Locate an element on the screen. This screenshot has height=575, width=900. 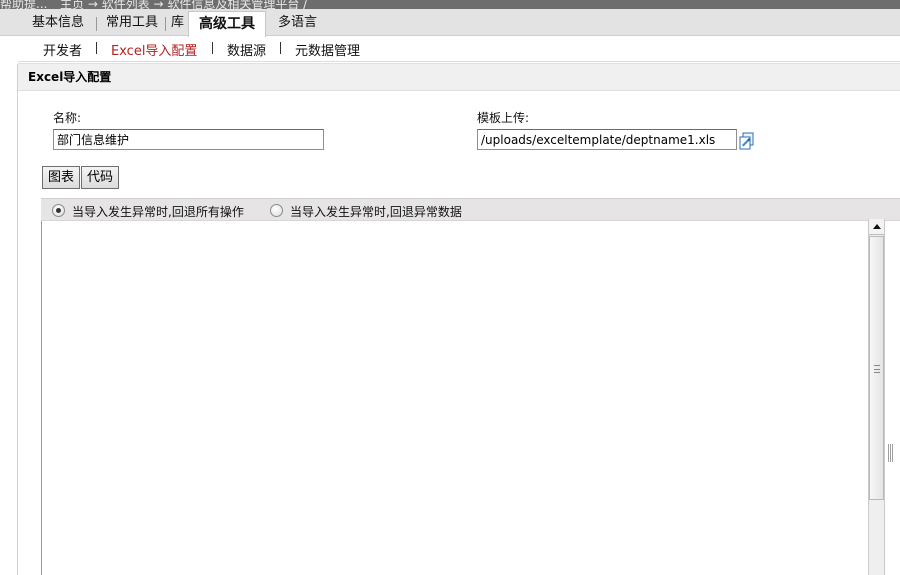
main-tab-bar: 基本信息 常用工具 库 高级工具 多语言 is located at coordinates (450, 23).